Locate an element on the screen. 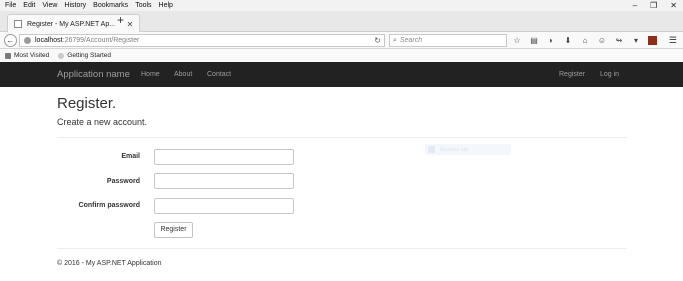 This screenshot has width=683, height=281. close-window-icon: ✕ is located at coordinates (673, 6).